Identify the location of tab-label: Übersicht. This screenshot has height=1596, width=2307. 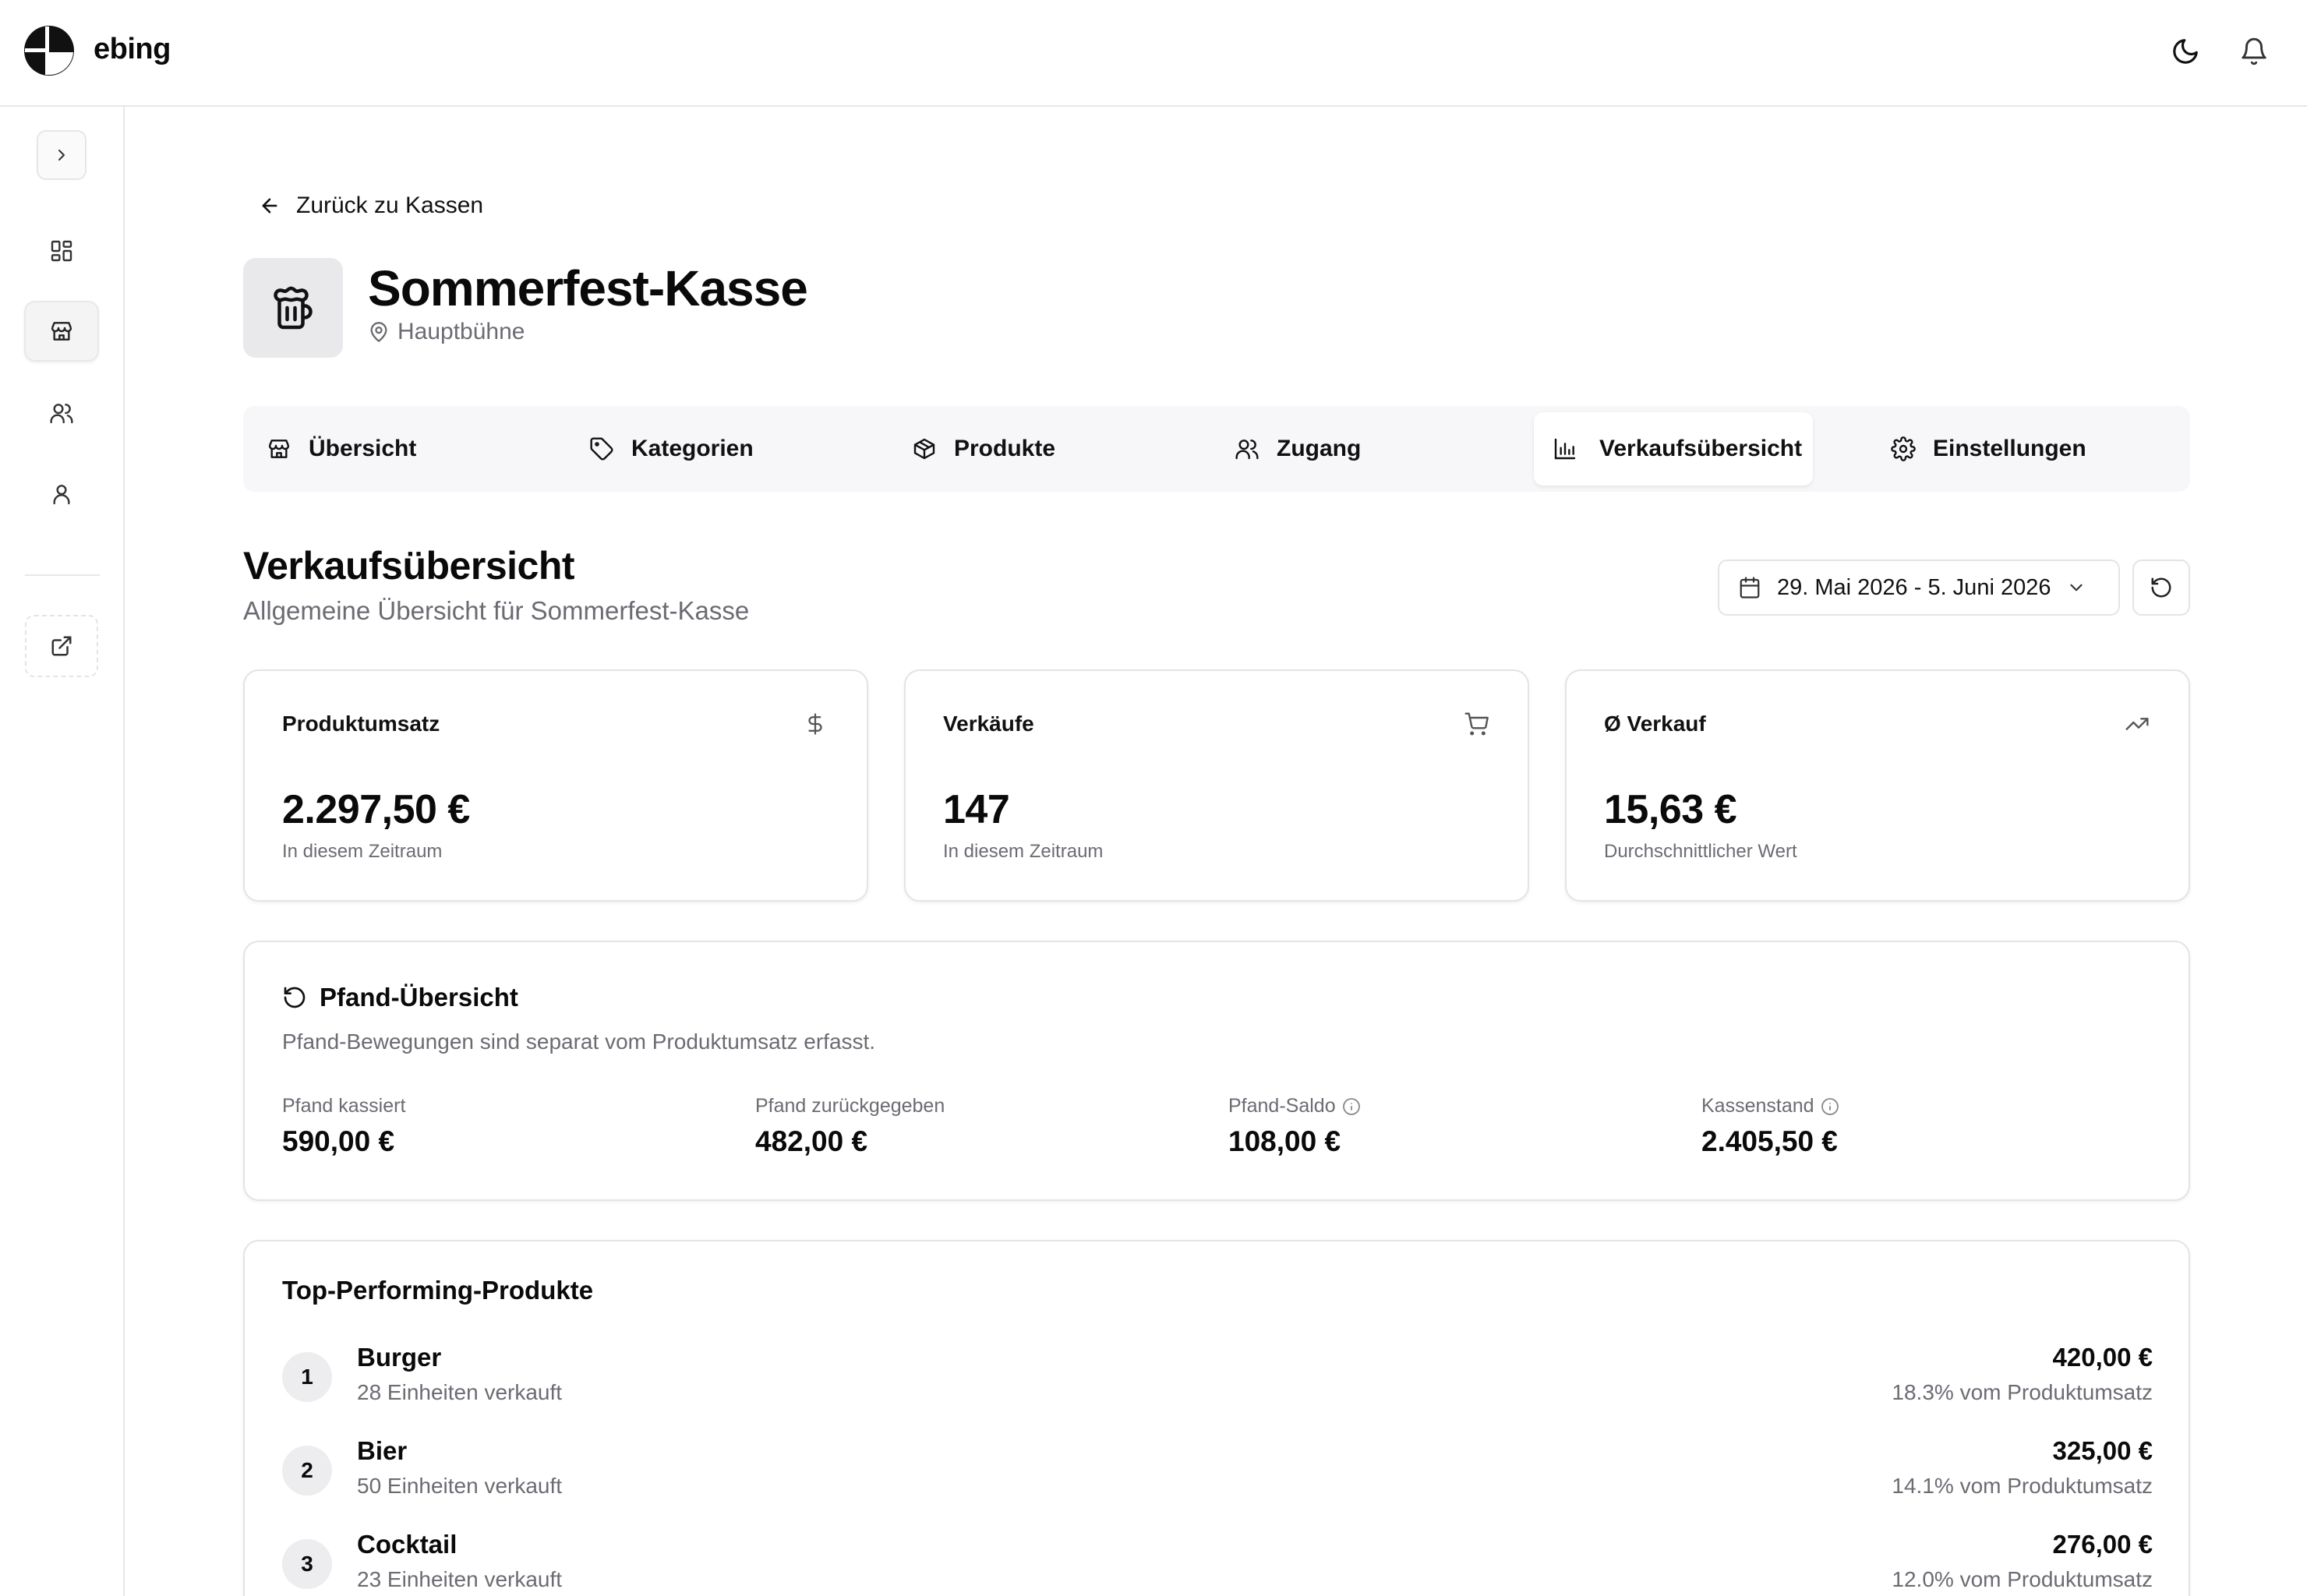
(363, 448).